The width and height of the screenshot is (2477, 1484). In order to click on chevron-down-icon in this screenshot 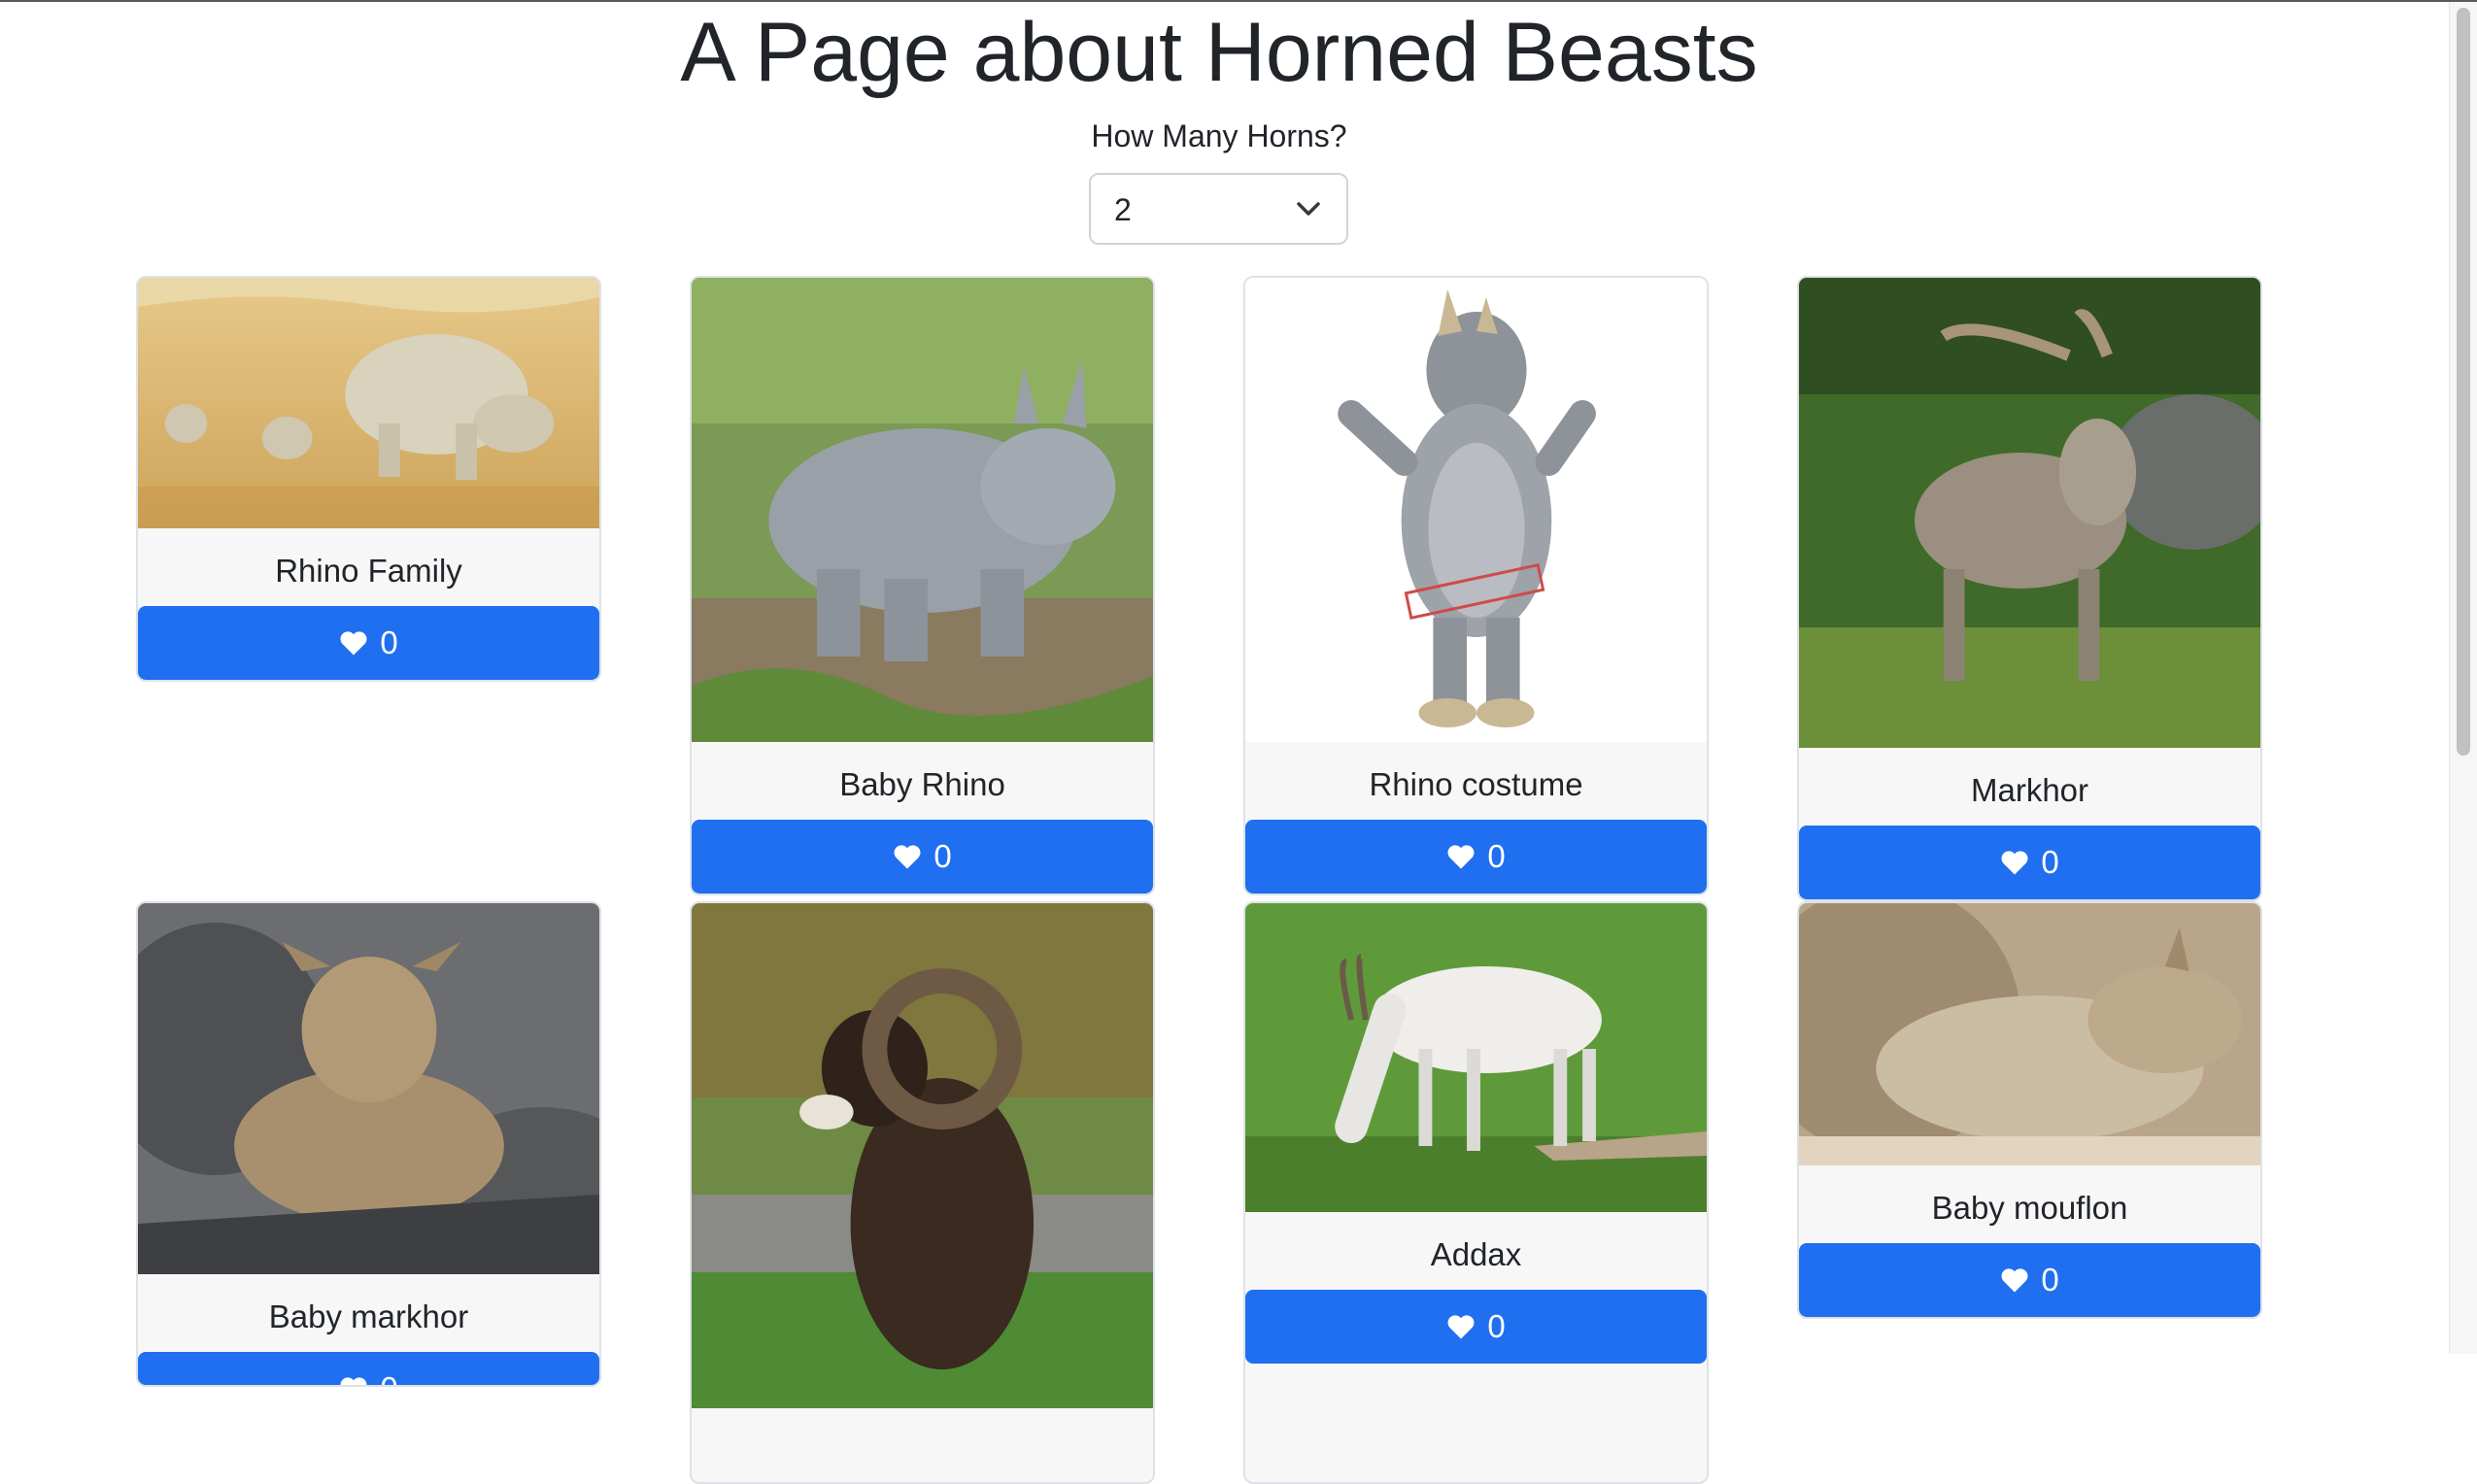, I will do `click(1308, 209)`.